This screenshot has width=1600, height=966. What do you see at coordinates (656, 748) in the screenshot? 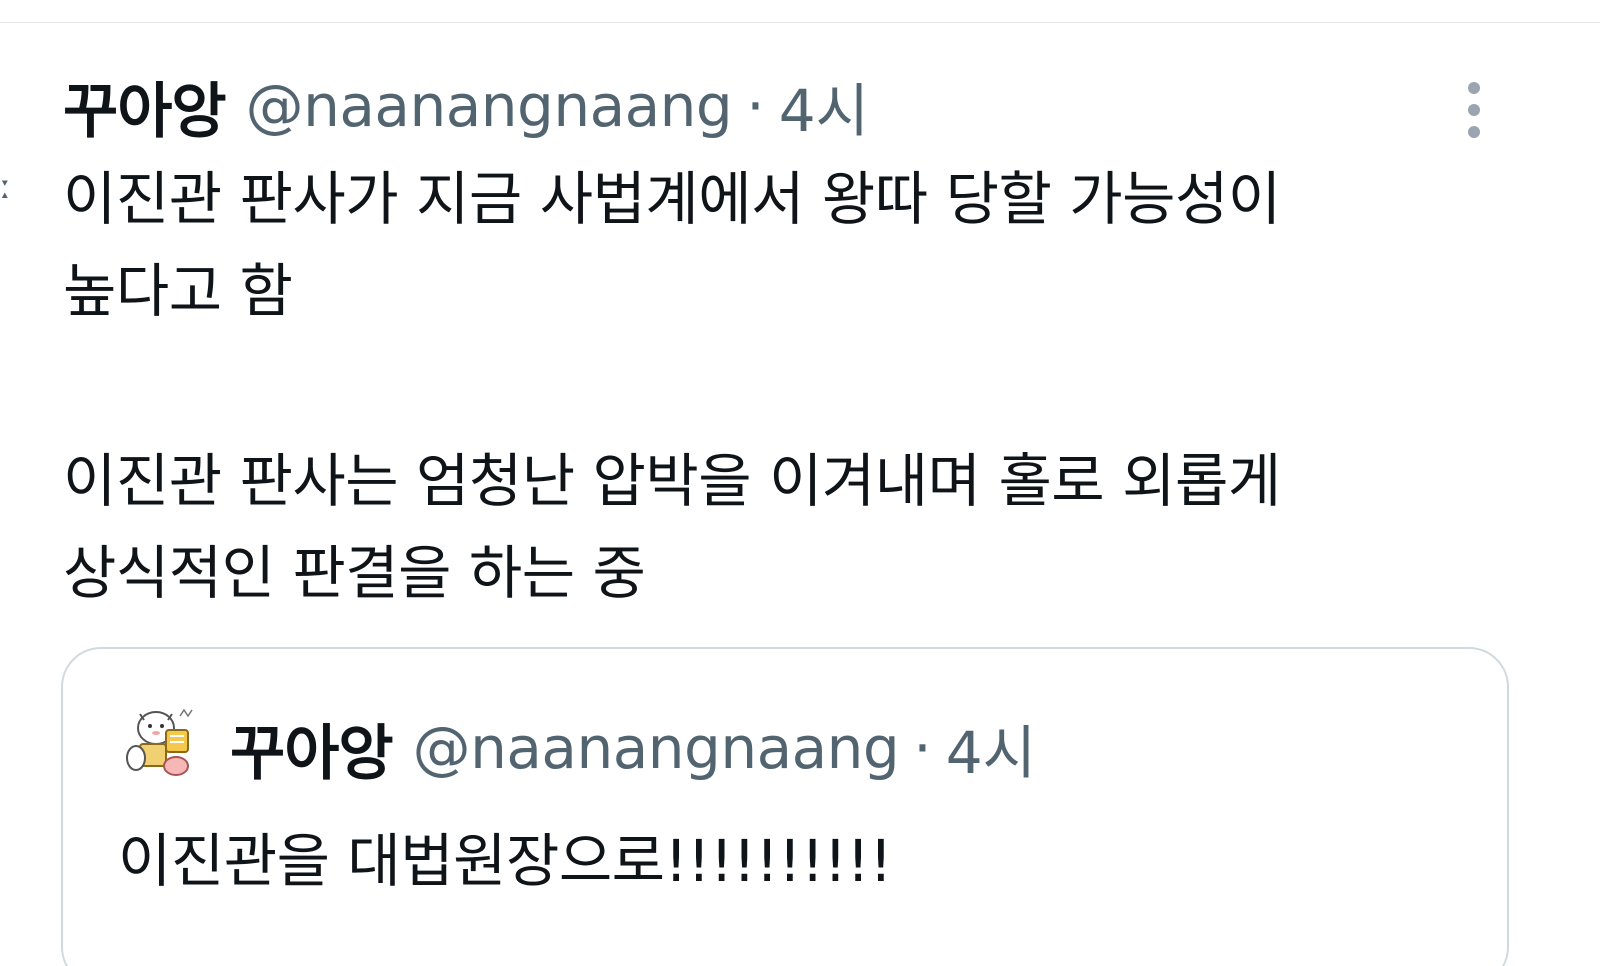
I see `quoted-author-handle: @naanangnaang` at bounding box center [656, 748].